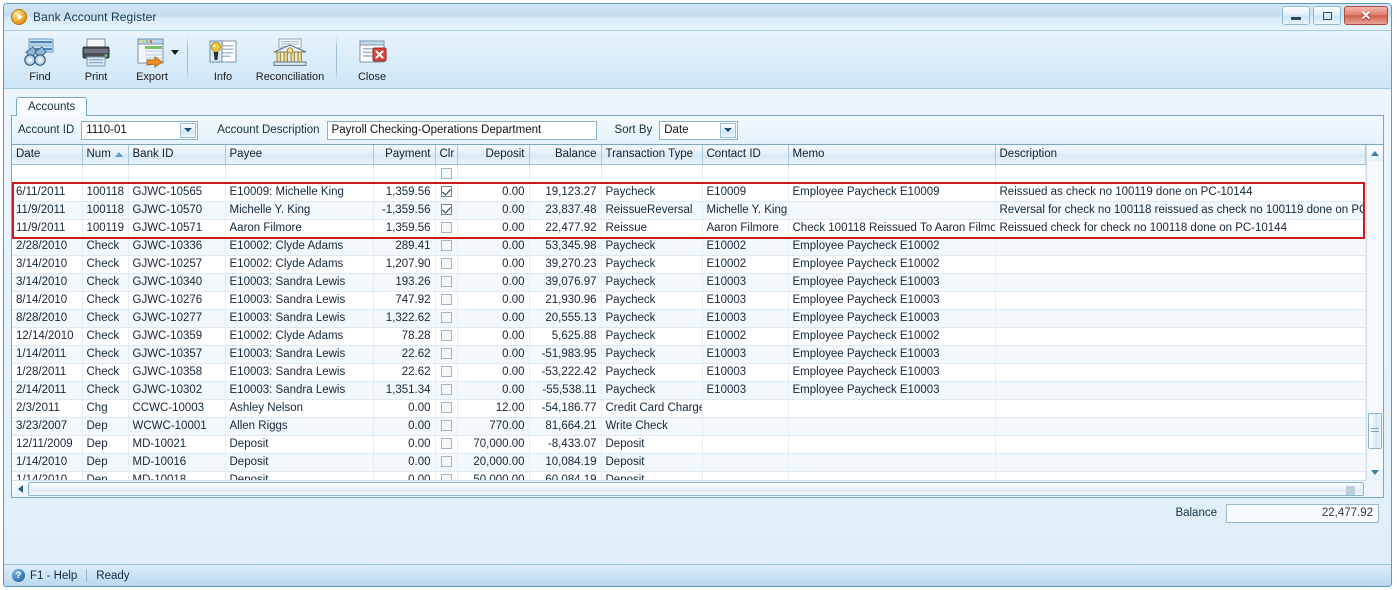  What do you see at coordinates (47, 318) in the screenshot?
I see `cell-date: 8/28/2010` at bounding box center [47, 318].